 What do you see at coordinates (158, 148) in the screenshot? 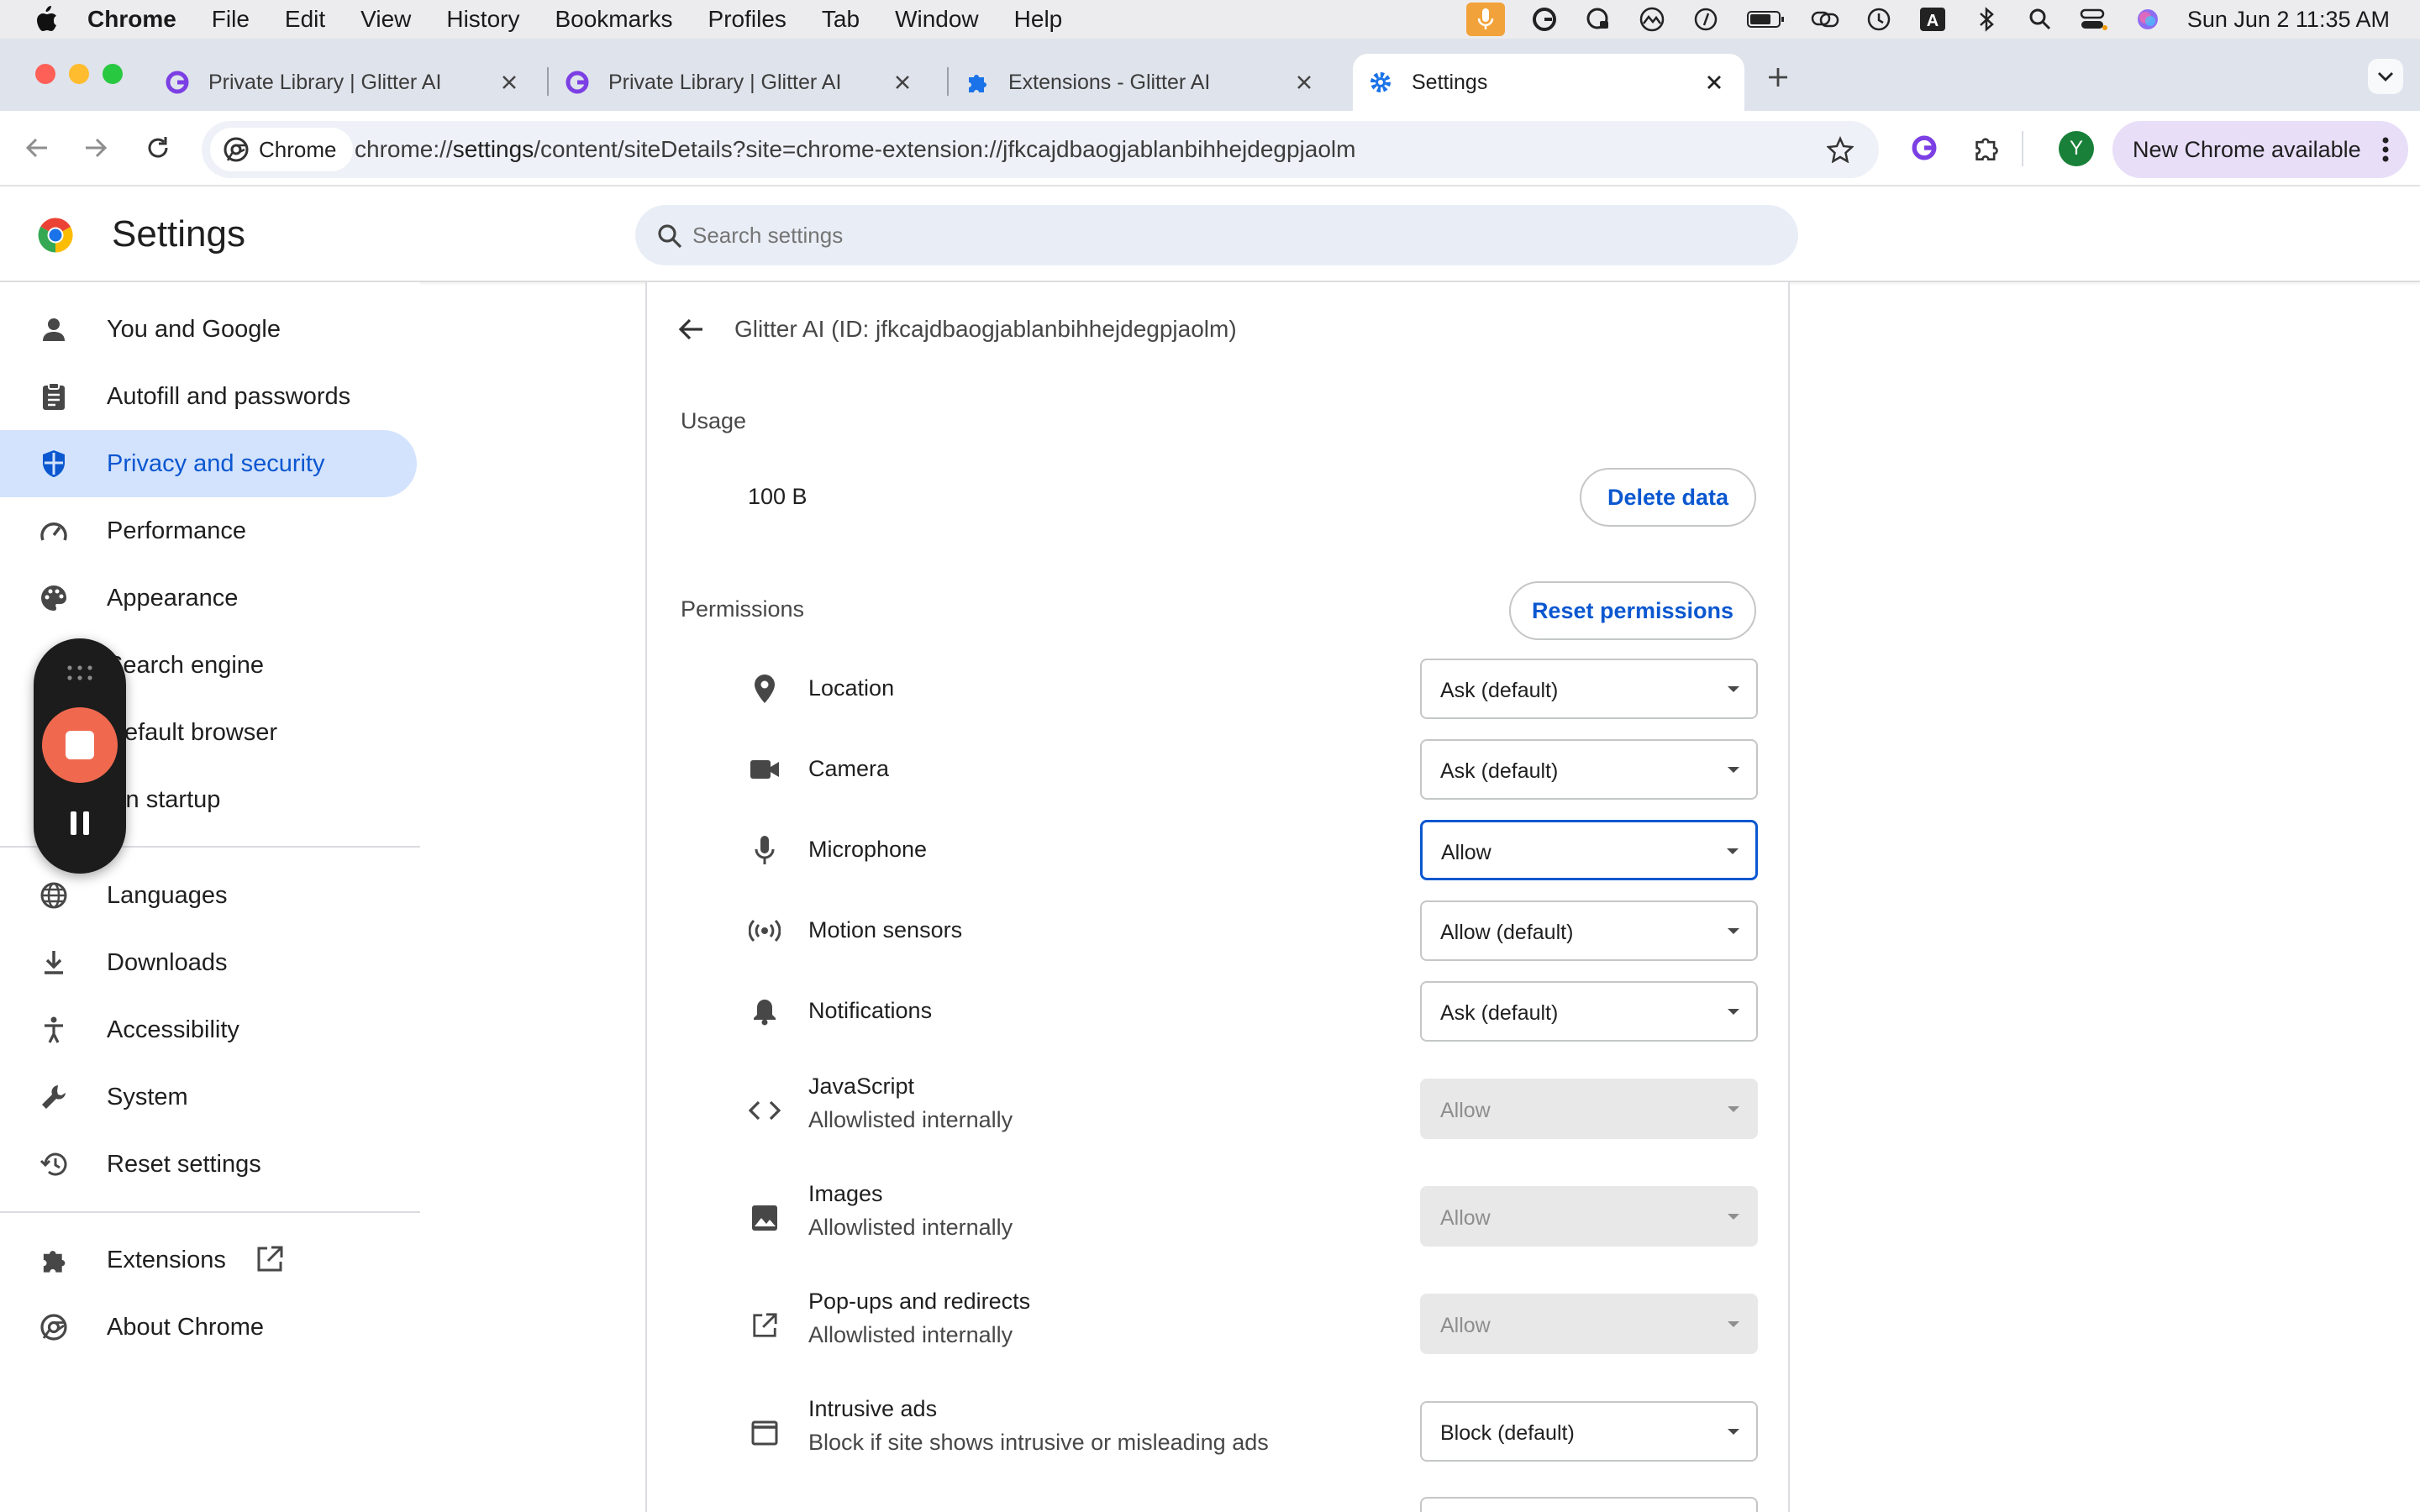
I see `reload-icon` at bounding box center [158, 148].